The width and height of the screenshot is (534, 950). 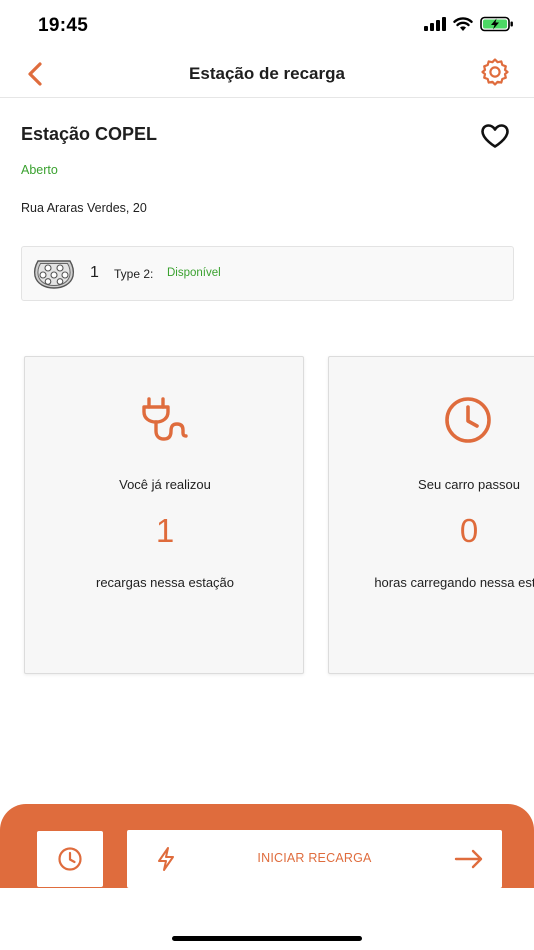 I want to click on start-recharge-button: INICIAR RECARGA, so click(x=314, y=859).